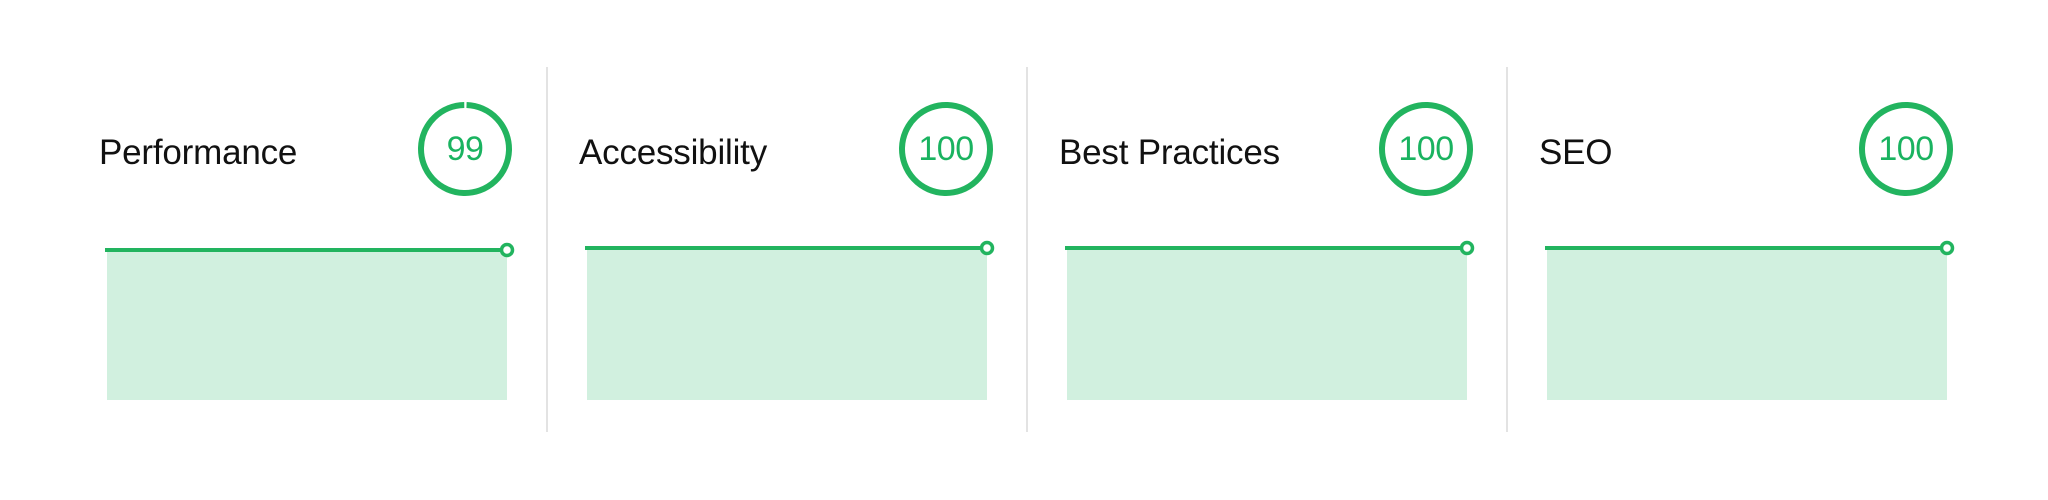  What do you see at coordinates (198, 152) in the screenshot?
I see `category-label: Performance` at bounding box center [198, 152].